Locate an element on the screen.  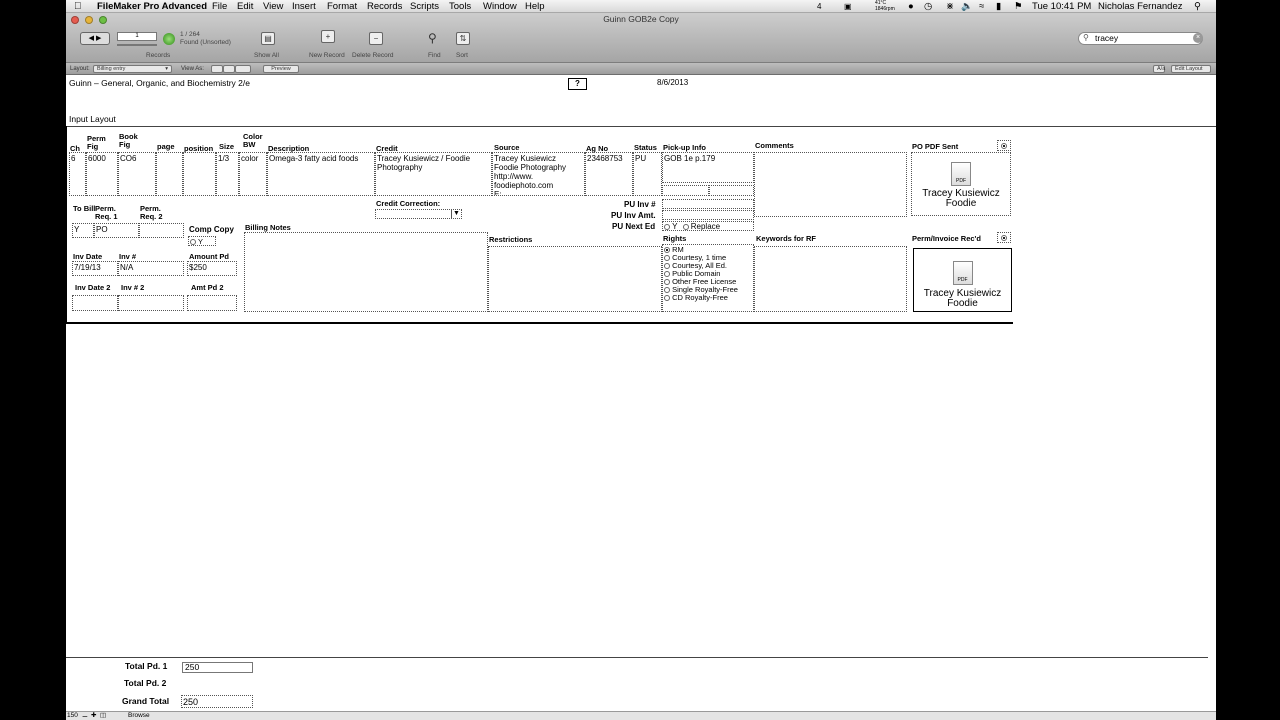
aa-button: A/a is located at coordinates (1159, 69).